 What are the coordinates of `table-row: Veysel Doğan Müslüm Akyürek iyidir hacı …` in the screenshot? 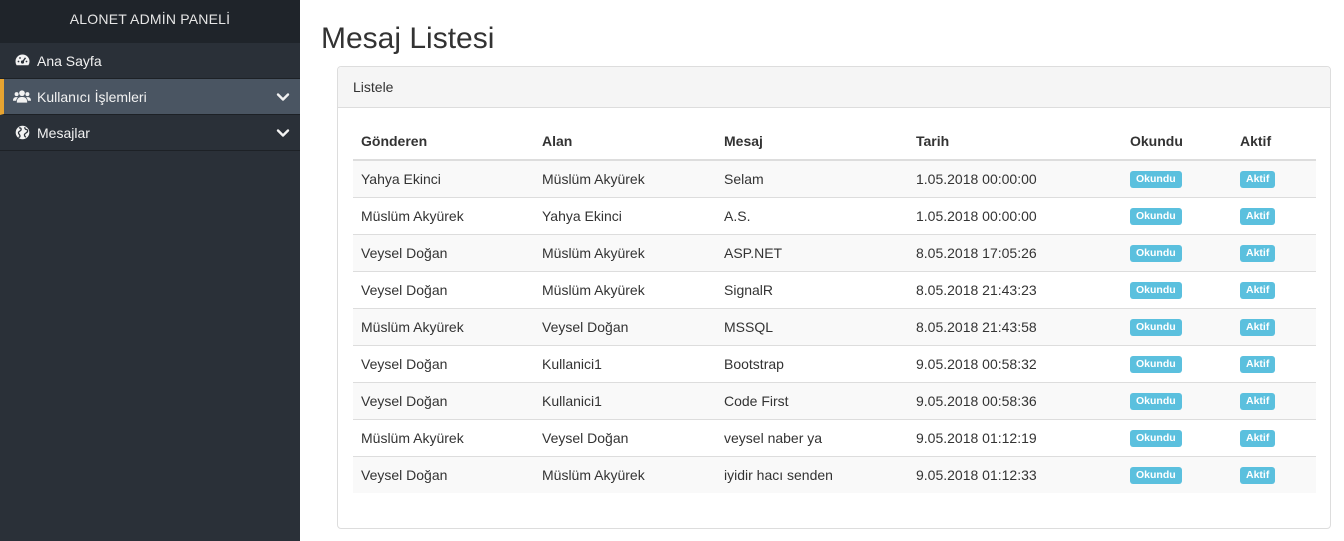 It's located at (834, 474).